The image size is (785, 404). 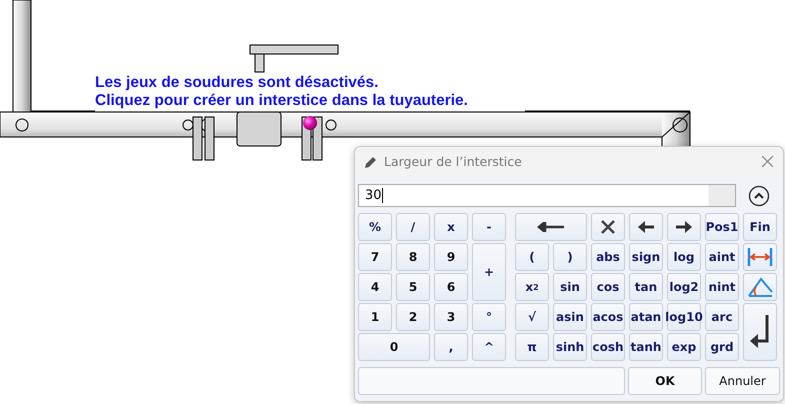 I want to click on calculator-key: sinh, so click(x=570, y=347).